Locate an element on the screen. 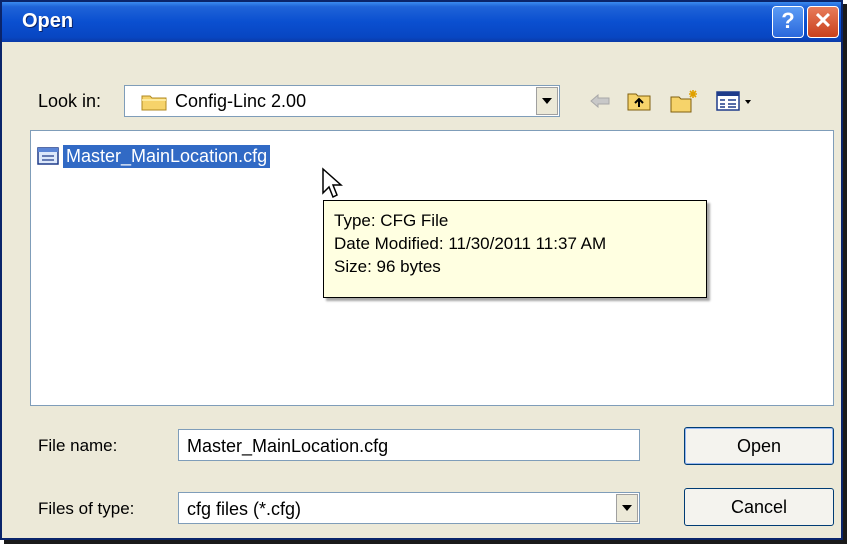 Image resolution: width=851 pixels, height=548 pixels. view-menu-icon is located at coordinates (737, 101).